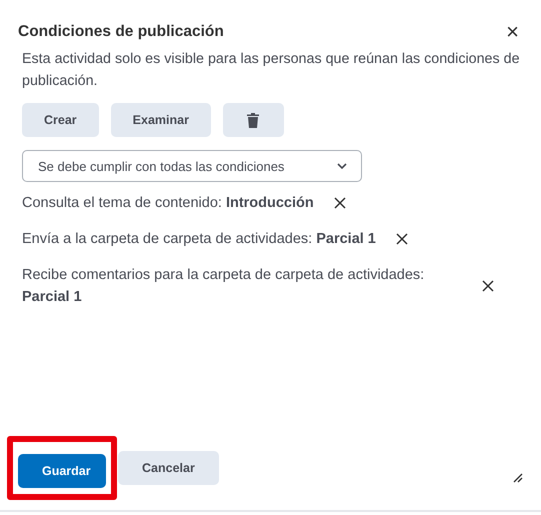  What do you see at coordinates (168, 468) in the screenshot?
I see `cancel-button: Cancelar` at bounding box center [168, 468].